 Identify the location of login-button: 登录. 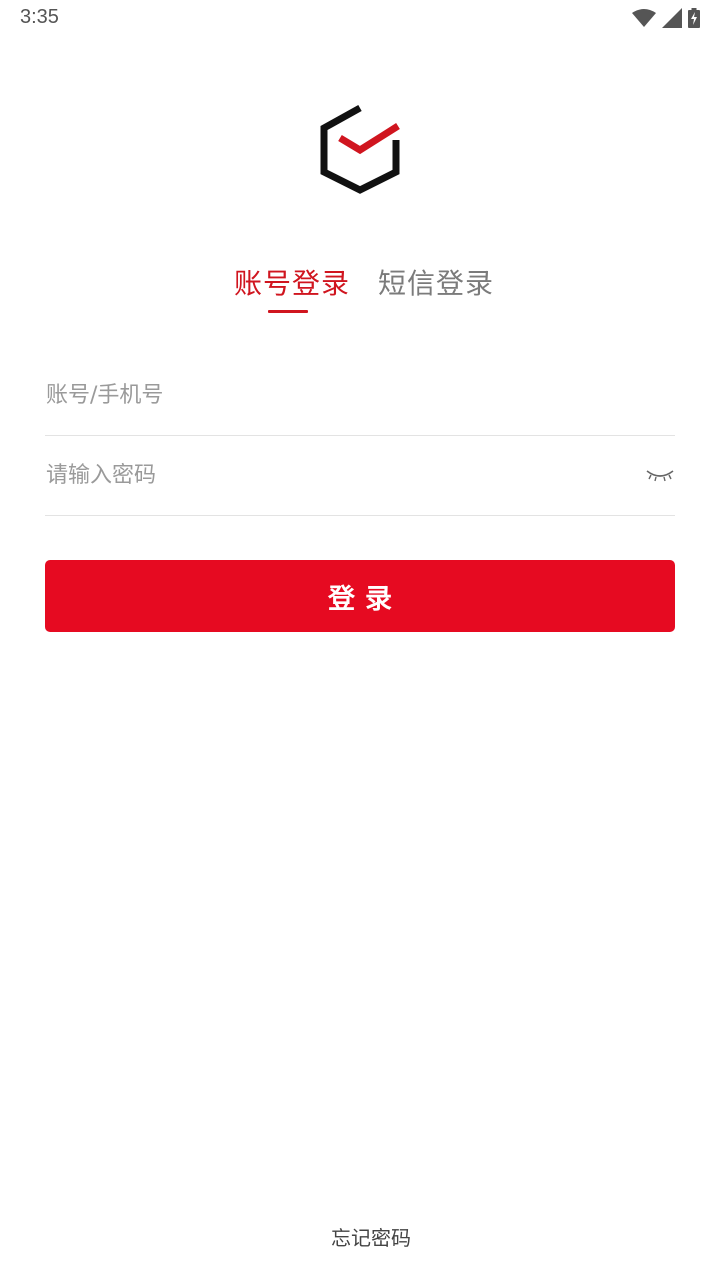
(360, 596).